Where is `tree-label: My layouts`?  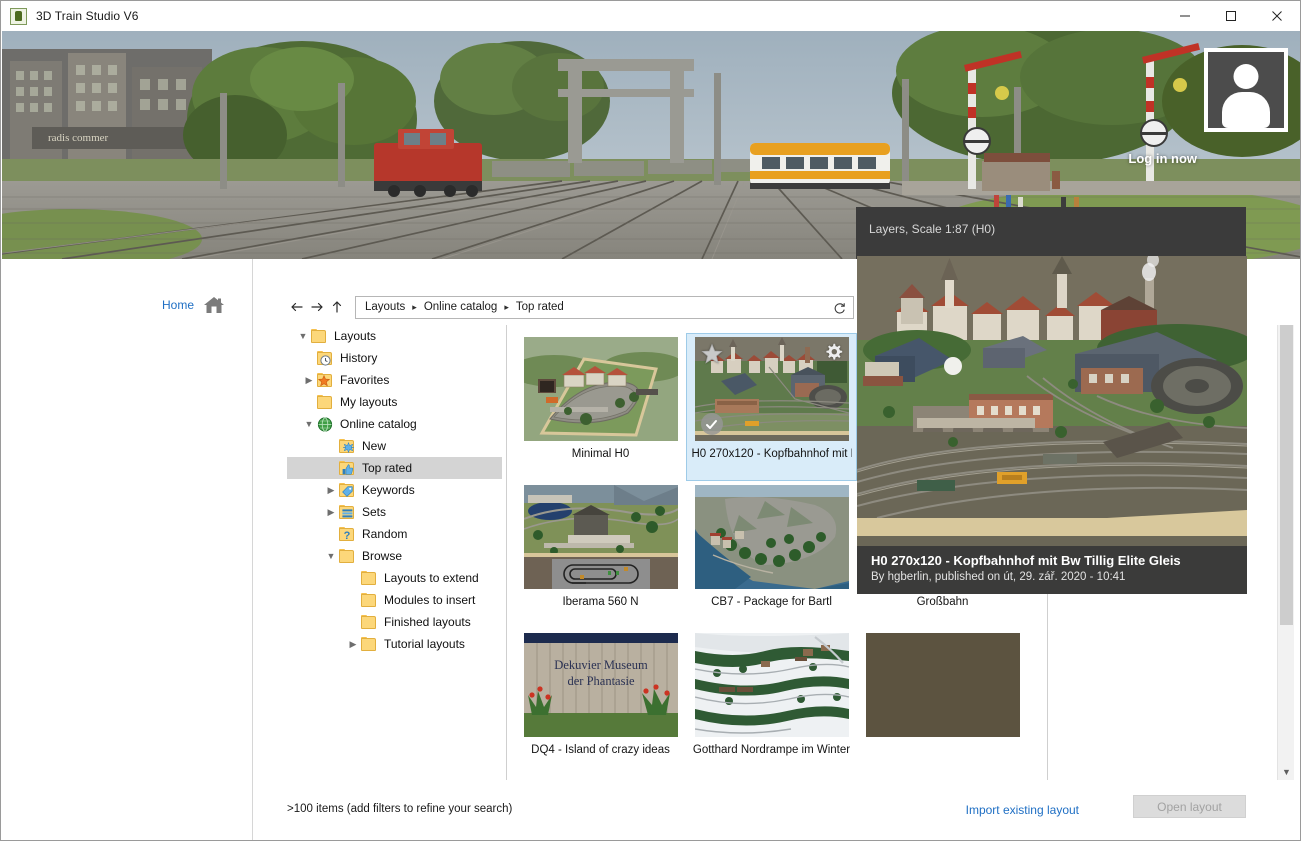
tree-label: My layouts is located at coordinates (369, 402).